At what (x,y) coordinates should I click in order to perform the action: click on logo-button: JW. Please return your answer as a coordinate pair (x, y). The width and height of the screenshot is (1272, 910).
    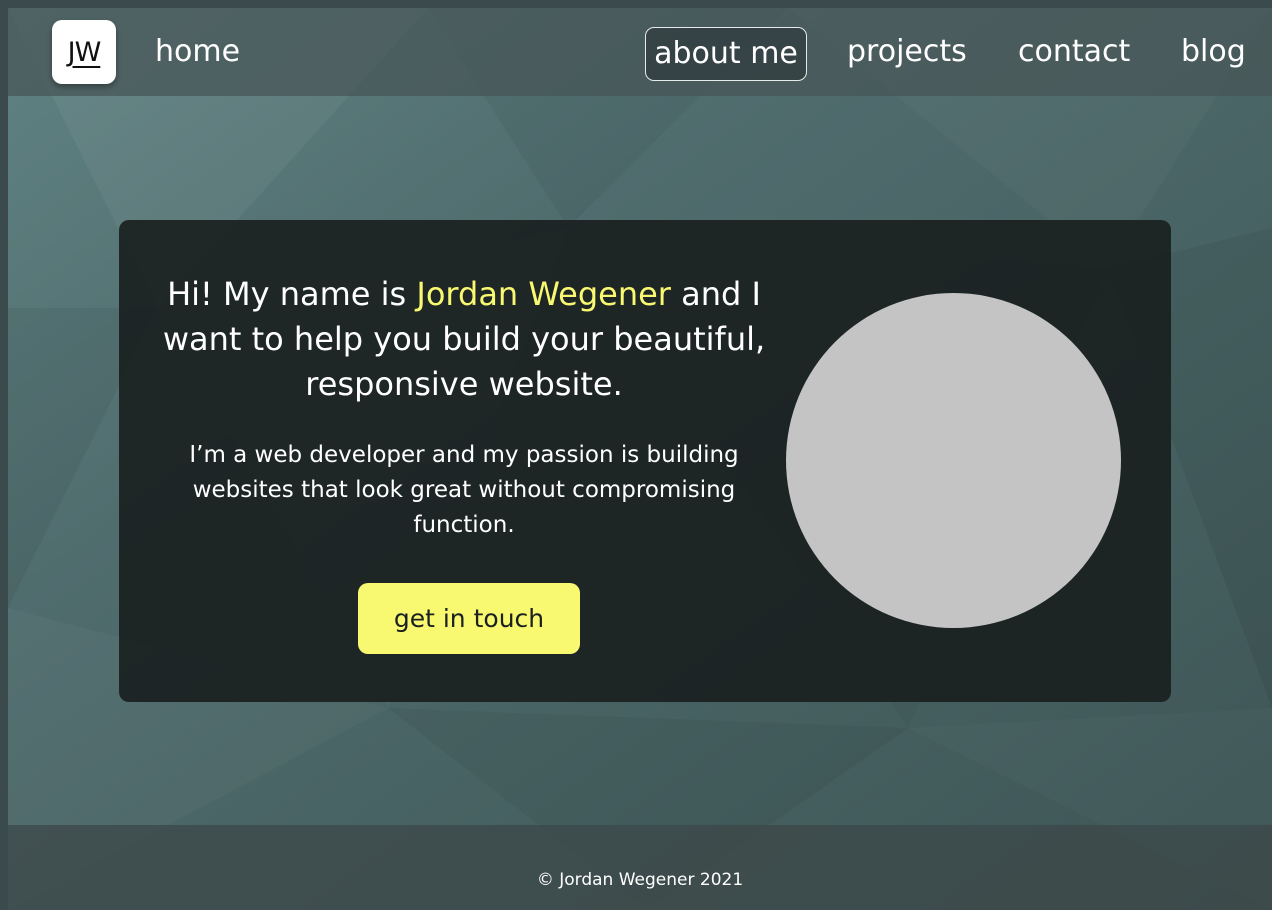
    Looking at the image, I should click on (84, 52).